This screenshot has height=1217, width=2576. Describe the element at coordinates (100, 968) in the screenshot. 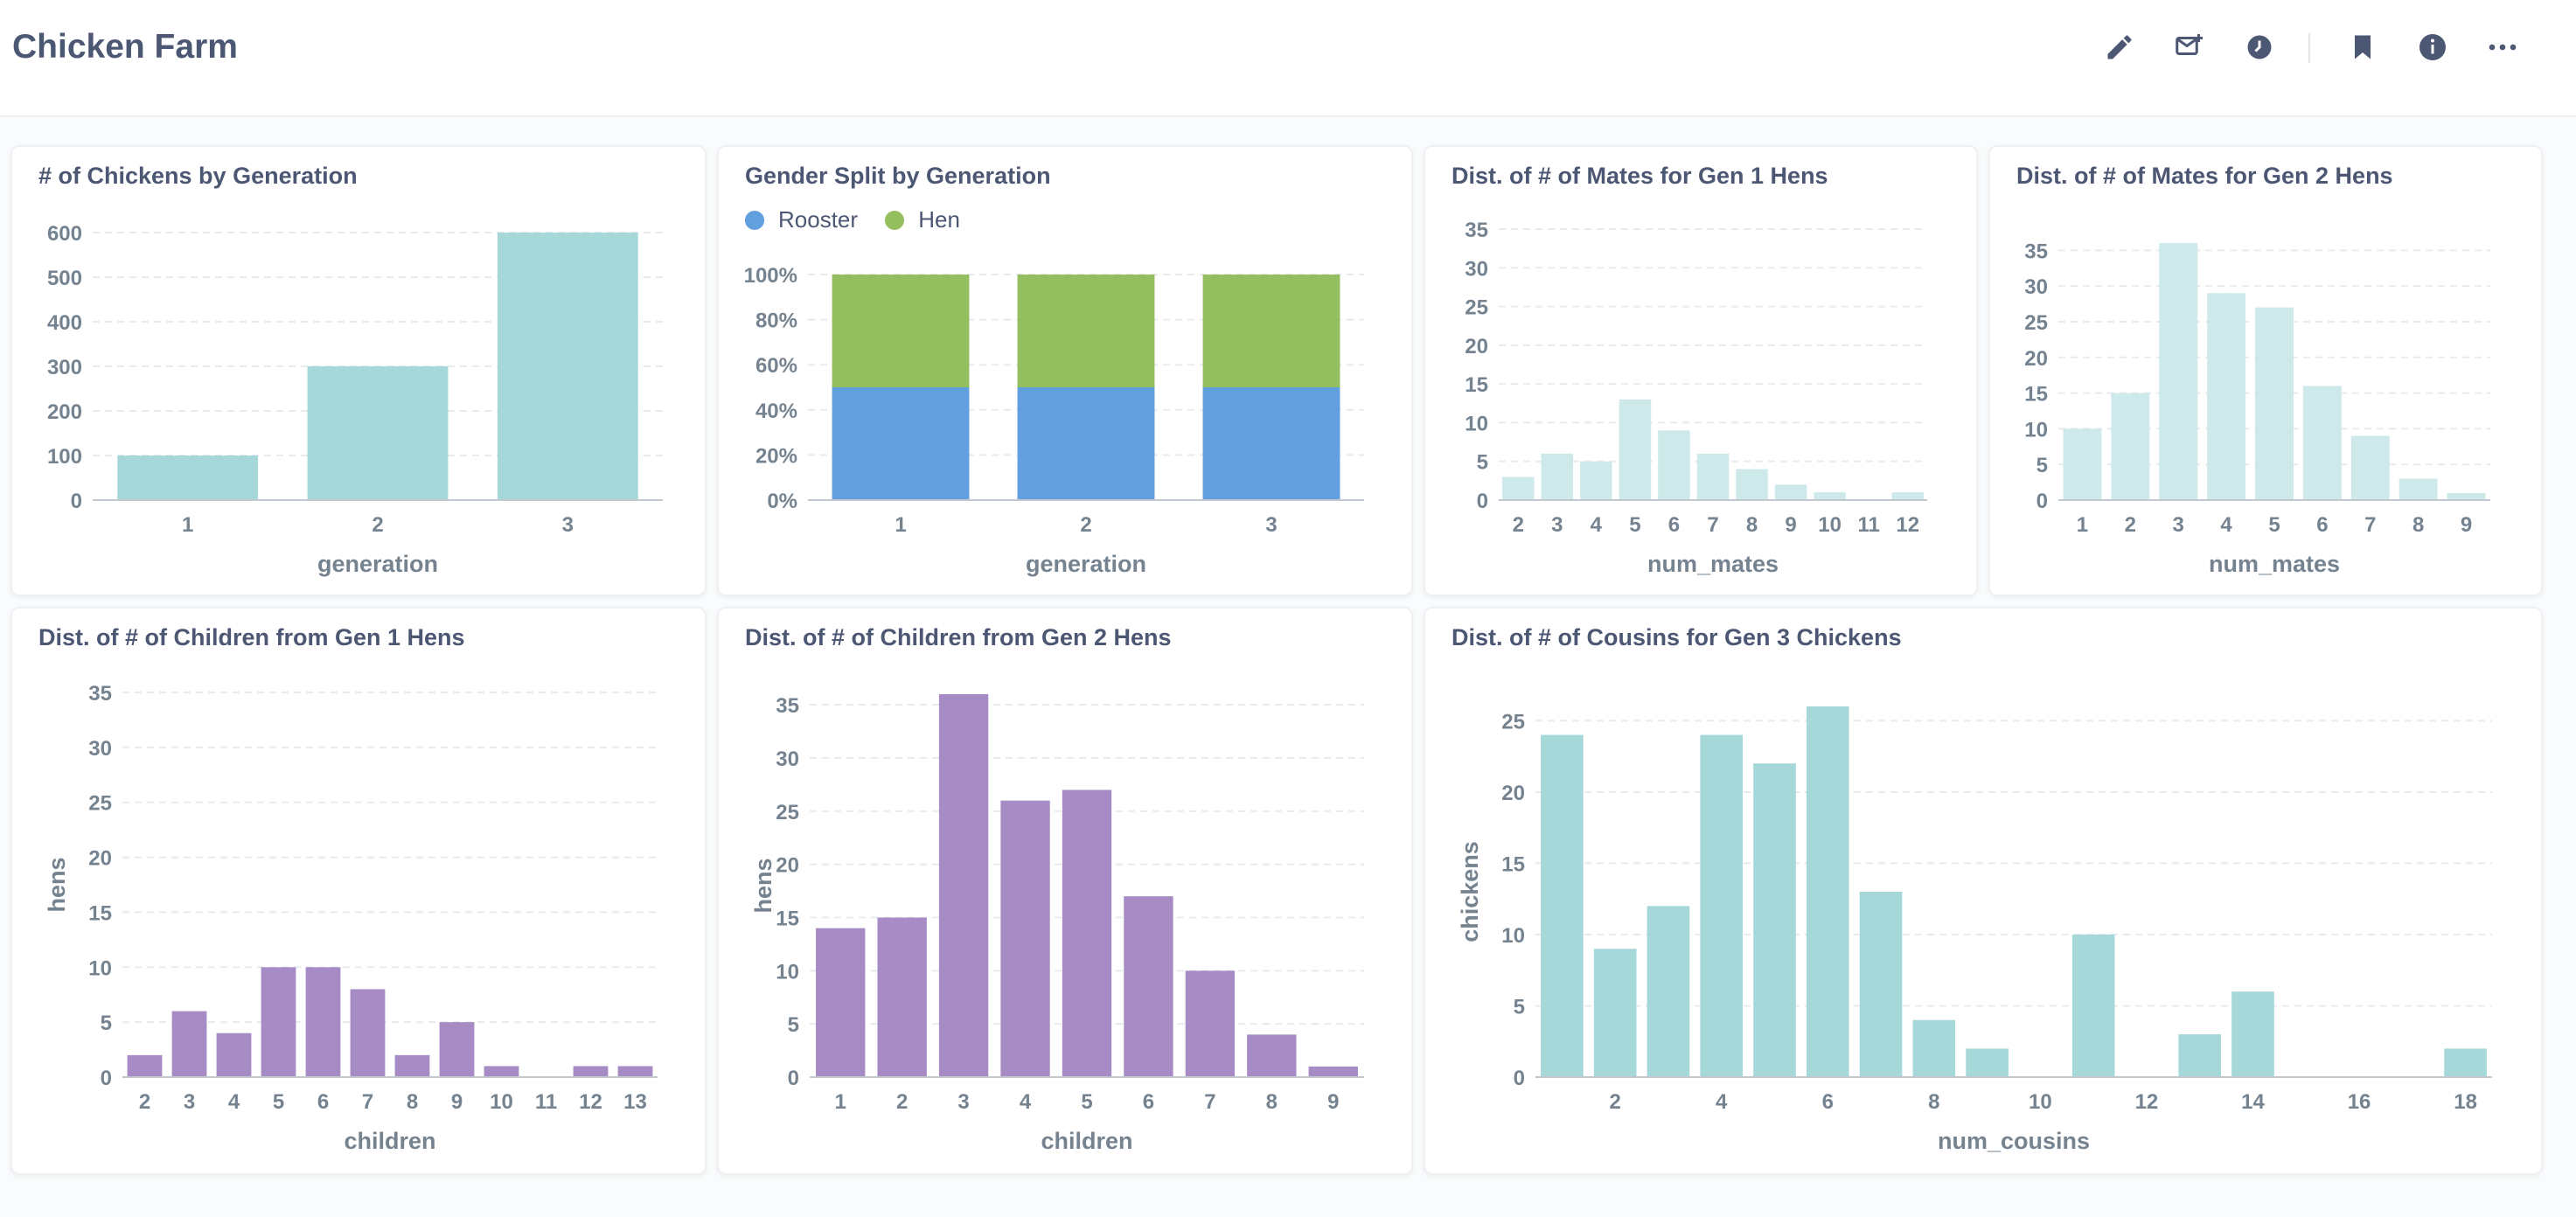

I see `y-tick-label: 10` at that location.